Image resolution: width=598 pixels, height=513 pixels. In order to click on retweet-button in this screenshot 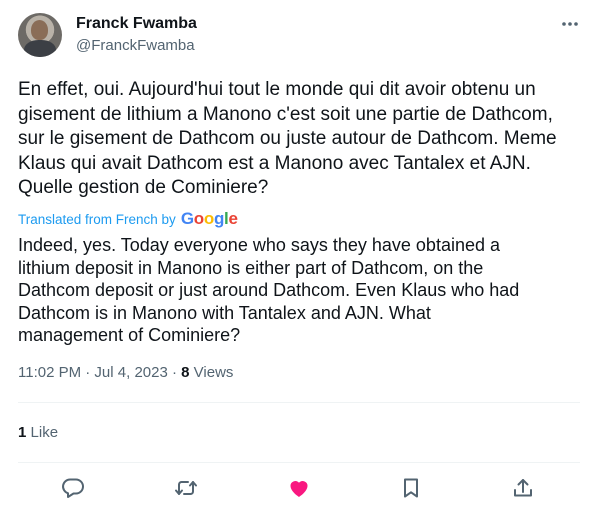, I will do `click(186, 488)`.